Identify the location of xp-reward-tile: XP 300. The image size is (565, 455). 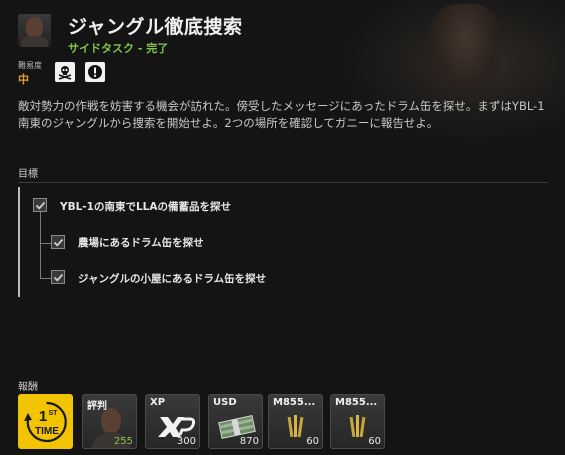
(172, 421).